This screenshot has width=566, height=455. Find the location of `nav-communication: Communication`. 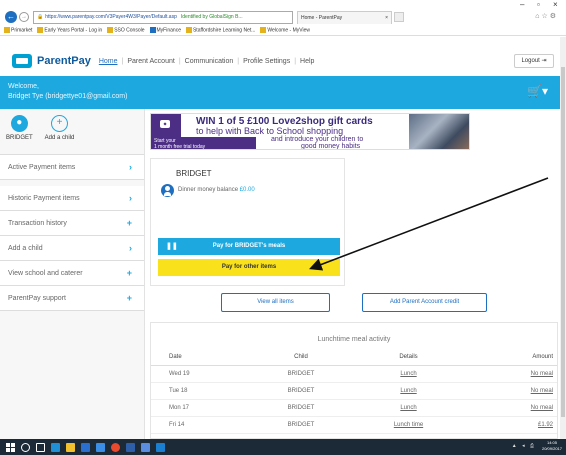

nav-communication: Communication is located at coordinates (209, 61).